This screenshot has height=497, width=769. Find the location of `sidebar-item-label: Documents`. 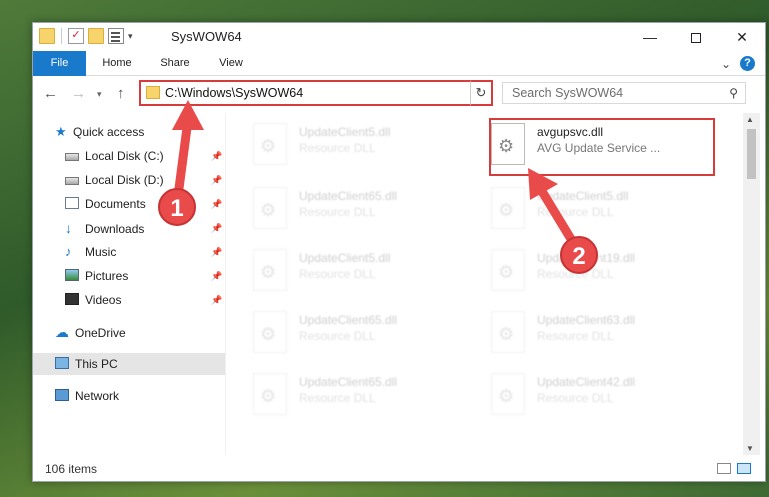

sidebar-item-label: Documents is located at coordinates (115, 204).